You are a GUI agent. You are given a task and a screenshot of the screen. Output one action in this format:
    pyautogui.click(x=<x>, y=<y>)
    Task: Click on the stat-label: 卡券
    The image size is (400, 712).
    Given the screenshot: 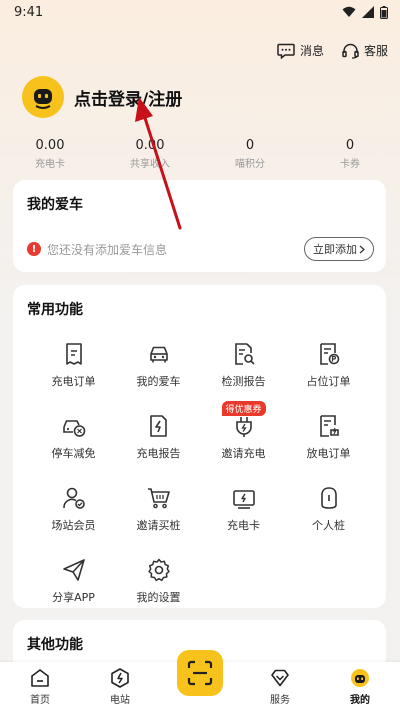 What is the action you would take?
    pyautogui.click(x=350, y=164)
    